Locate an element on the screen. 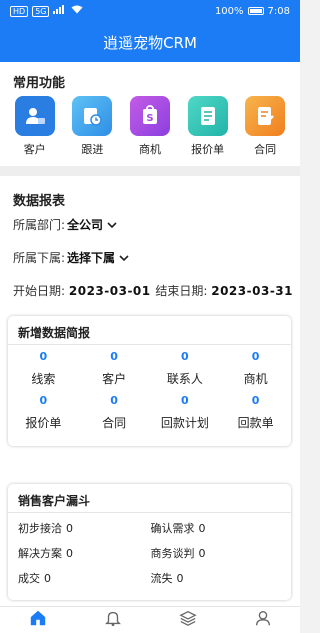 This screenshot has width=320, height=633. func-label: 客户 is located at coordinates (34, 149).